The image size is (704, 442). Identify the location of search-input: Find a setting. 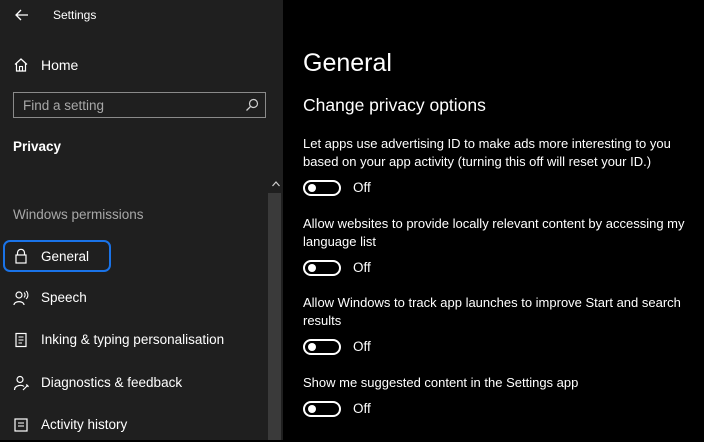
(139, 105).